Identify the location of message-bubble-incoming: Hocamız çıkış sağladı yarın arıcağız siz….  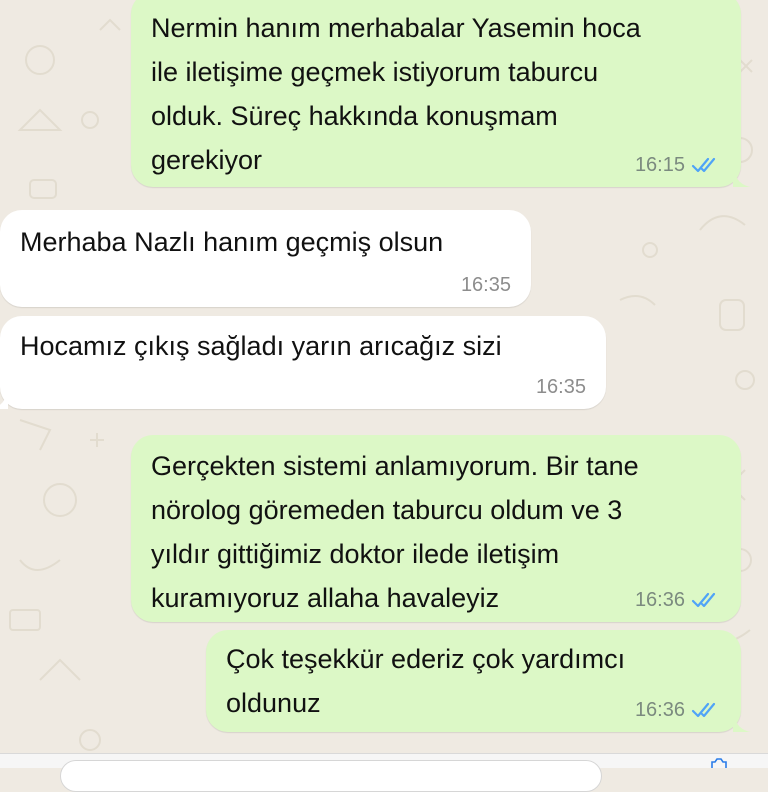
(303, 362).